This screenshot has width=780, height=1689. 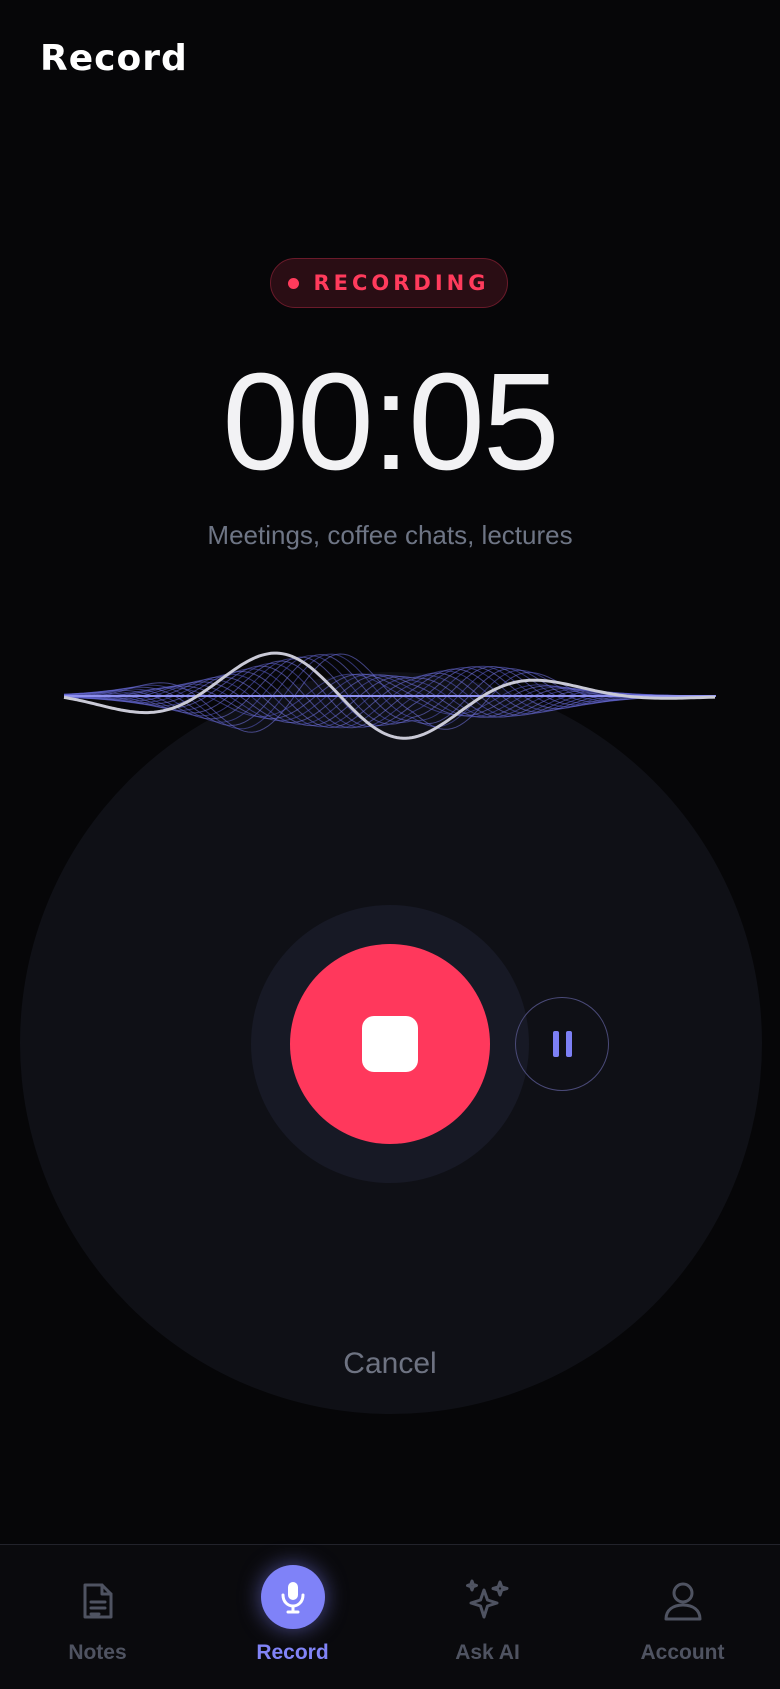 I want to click on tab-notes-label: Notes, so click(x=97, y=1652).